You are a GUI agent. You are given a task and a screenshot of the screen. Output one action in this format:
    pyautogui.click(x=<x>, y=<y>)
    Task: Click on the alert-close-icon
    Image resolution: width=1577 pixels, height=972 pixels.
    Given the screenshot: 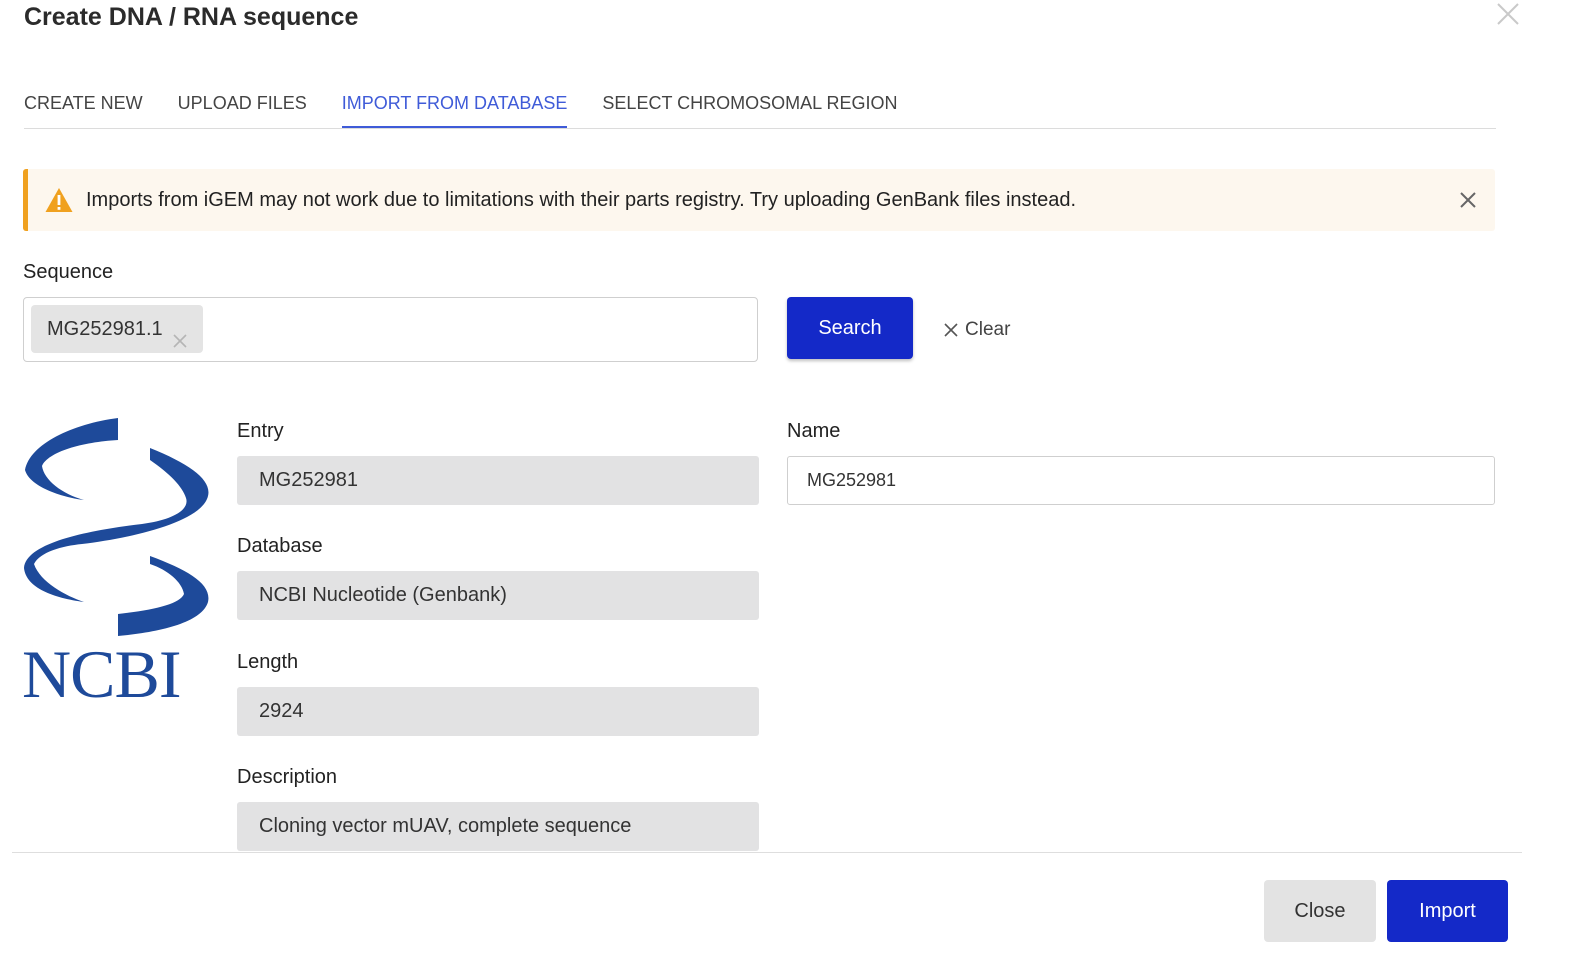 What is the action you would take?
    pyautogui.click(x=1468, y=200)
    